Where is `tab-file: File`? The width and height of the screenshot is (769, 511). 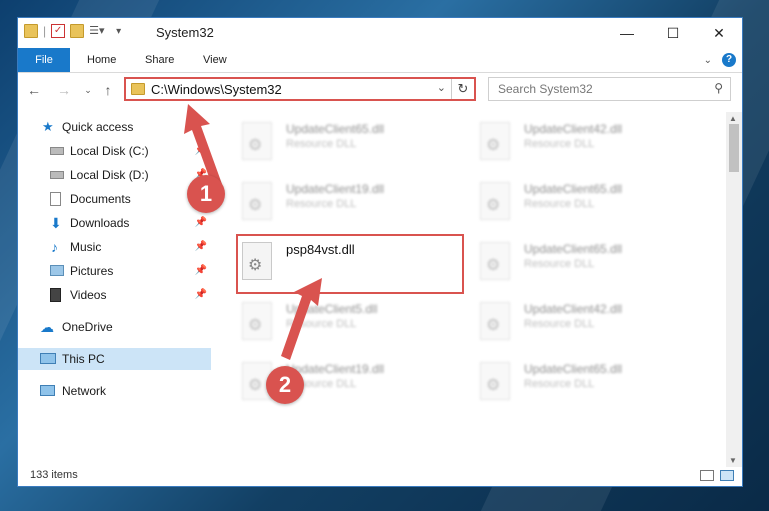 tab-file: File is located at coordinates (44, 60).